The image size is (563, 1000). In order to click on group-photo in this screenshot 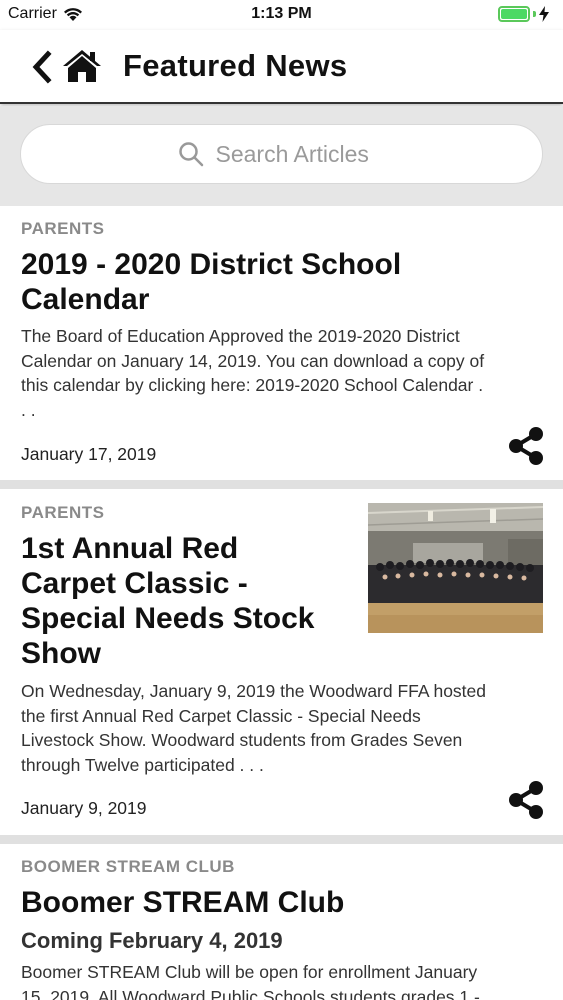, I will do `click(455, 568)`.